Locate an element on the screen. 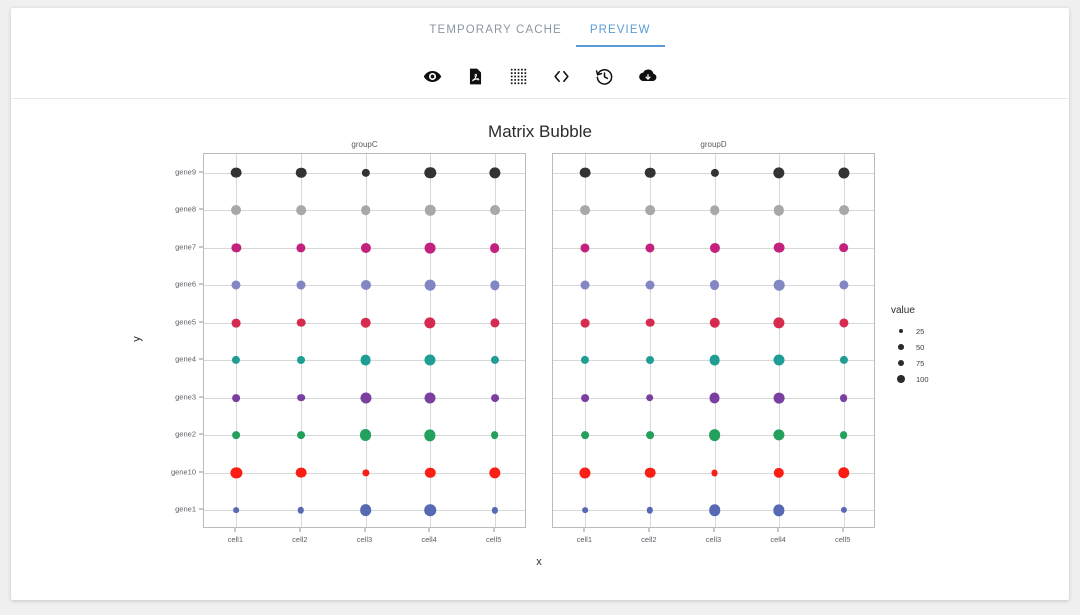 The width and height of the screenshot is (1080, 615). history-icon is located at coordinates (605, 76).